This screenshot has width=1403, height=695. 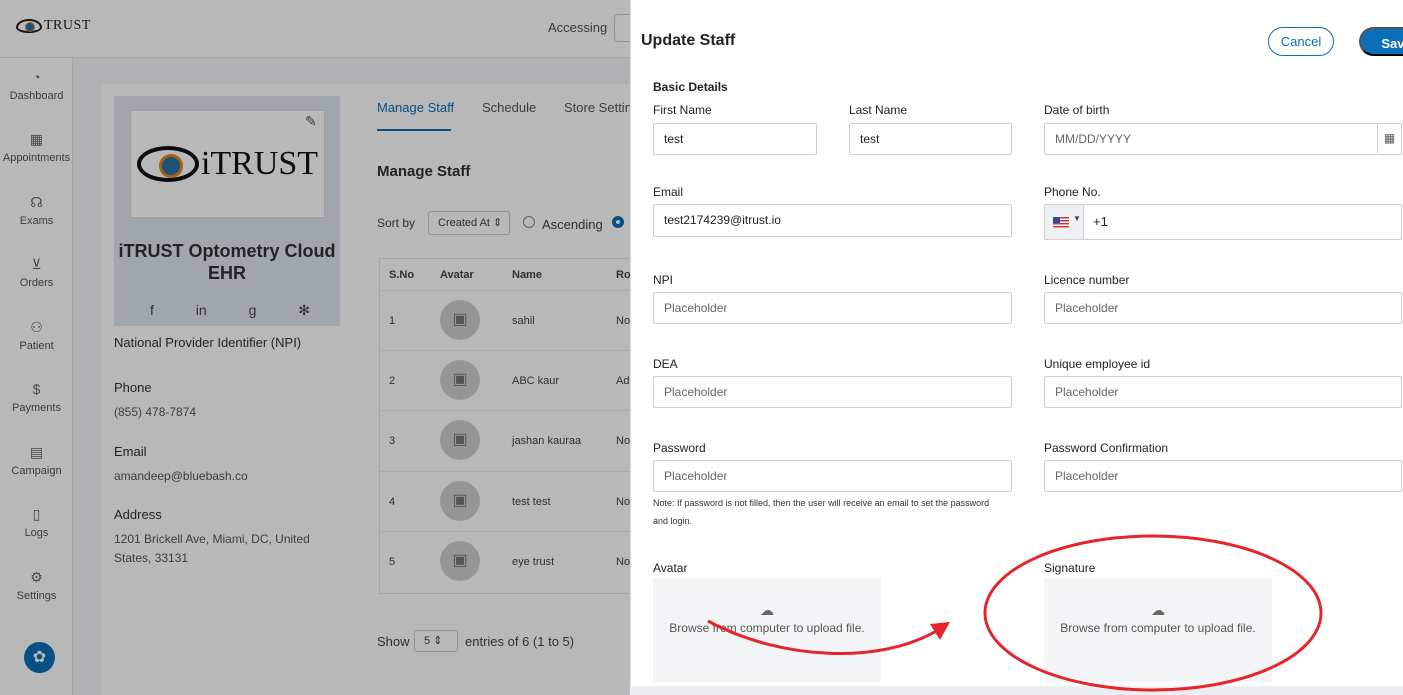 I want to click on cancel-button: Cancel, so click(x=1301, y=41).